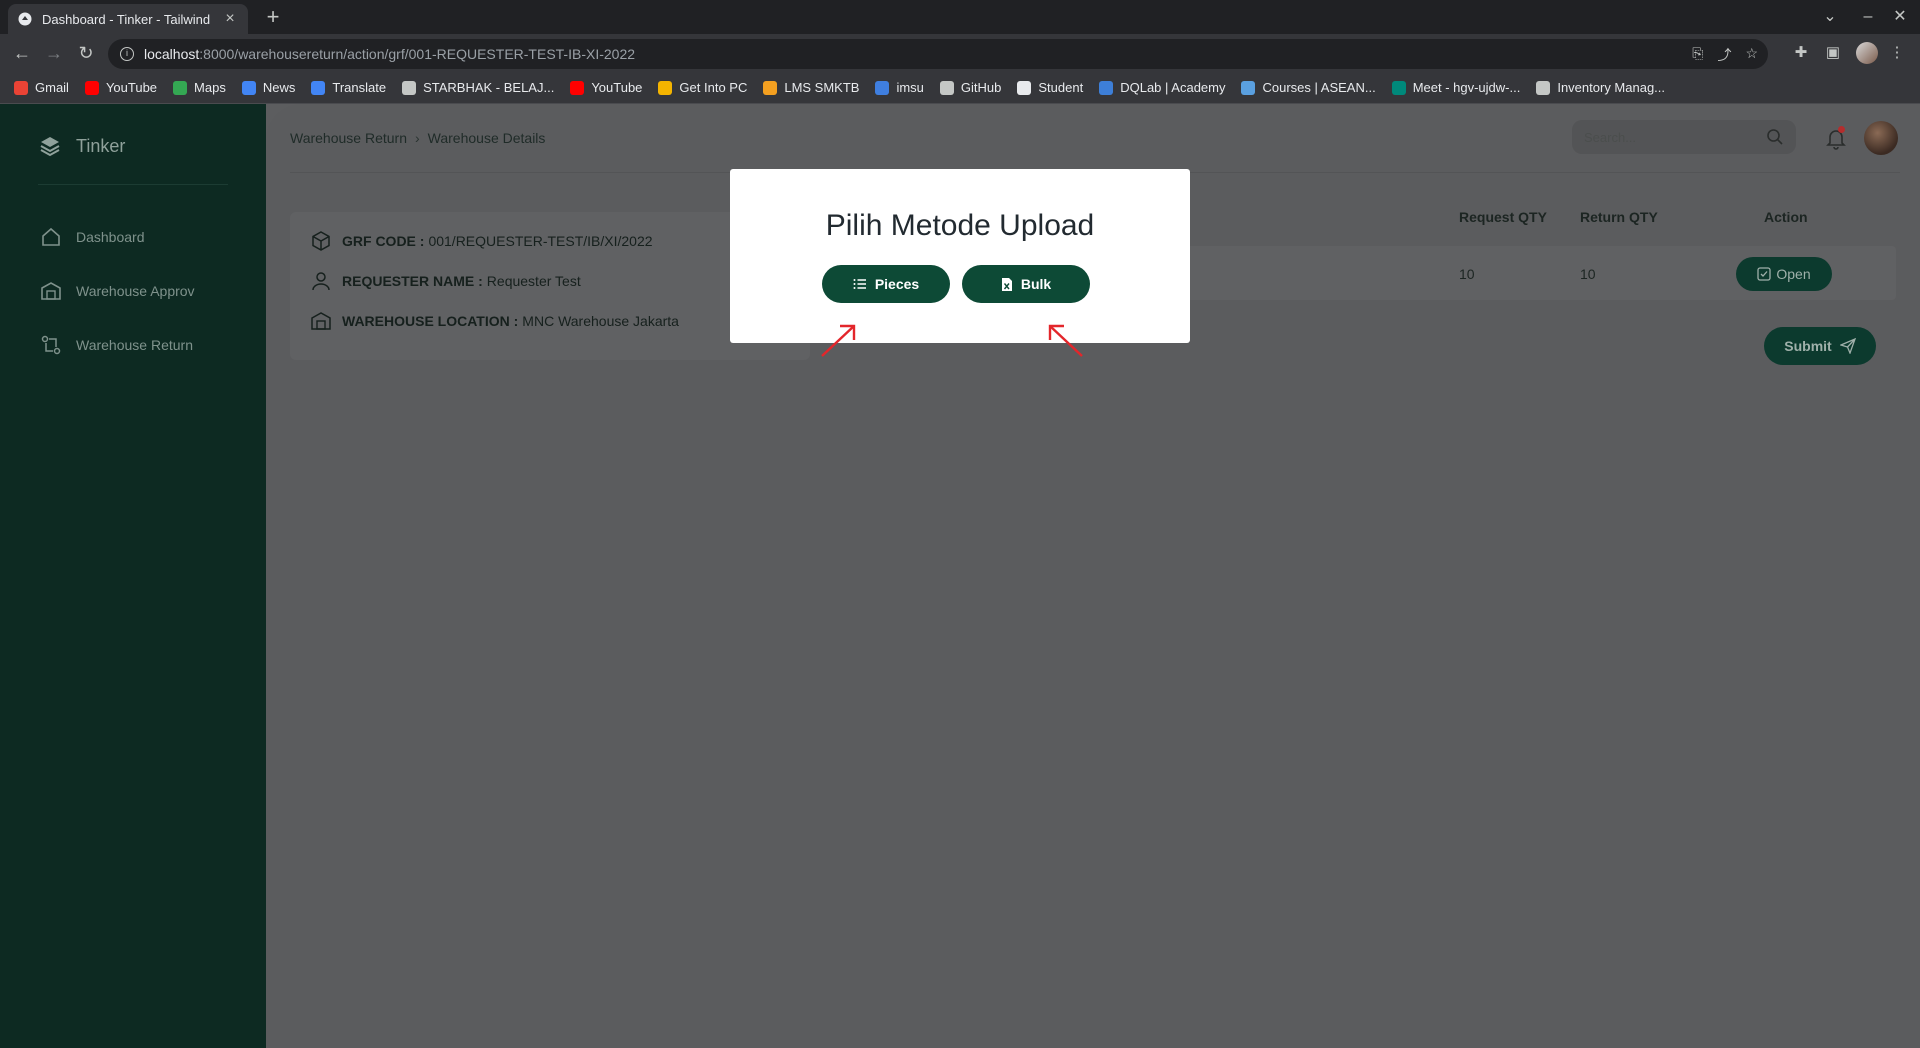  I want to click on bookmark-item: Translate, so click(348, 87).